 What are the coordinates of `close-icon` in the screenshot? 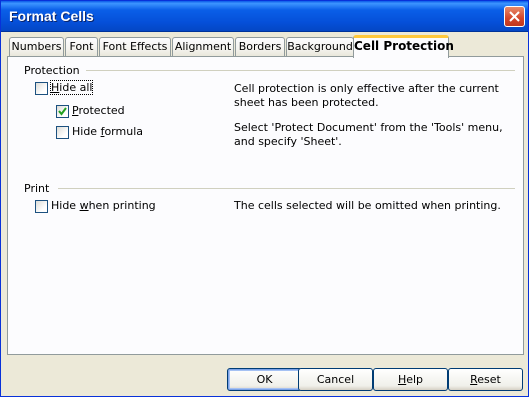 It's located at (514, 16).